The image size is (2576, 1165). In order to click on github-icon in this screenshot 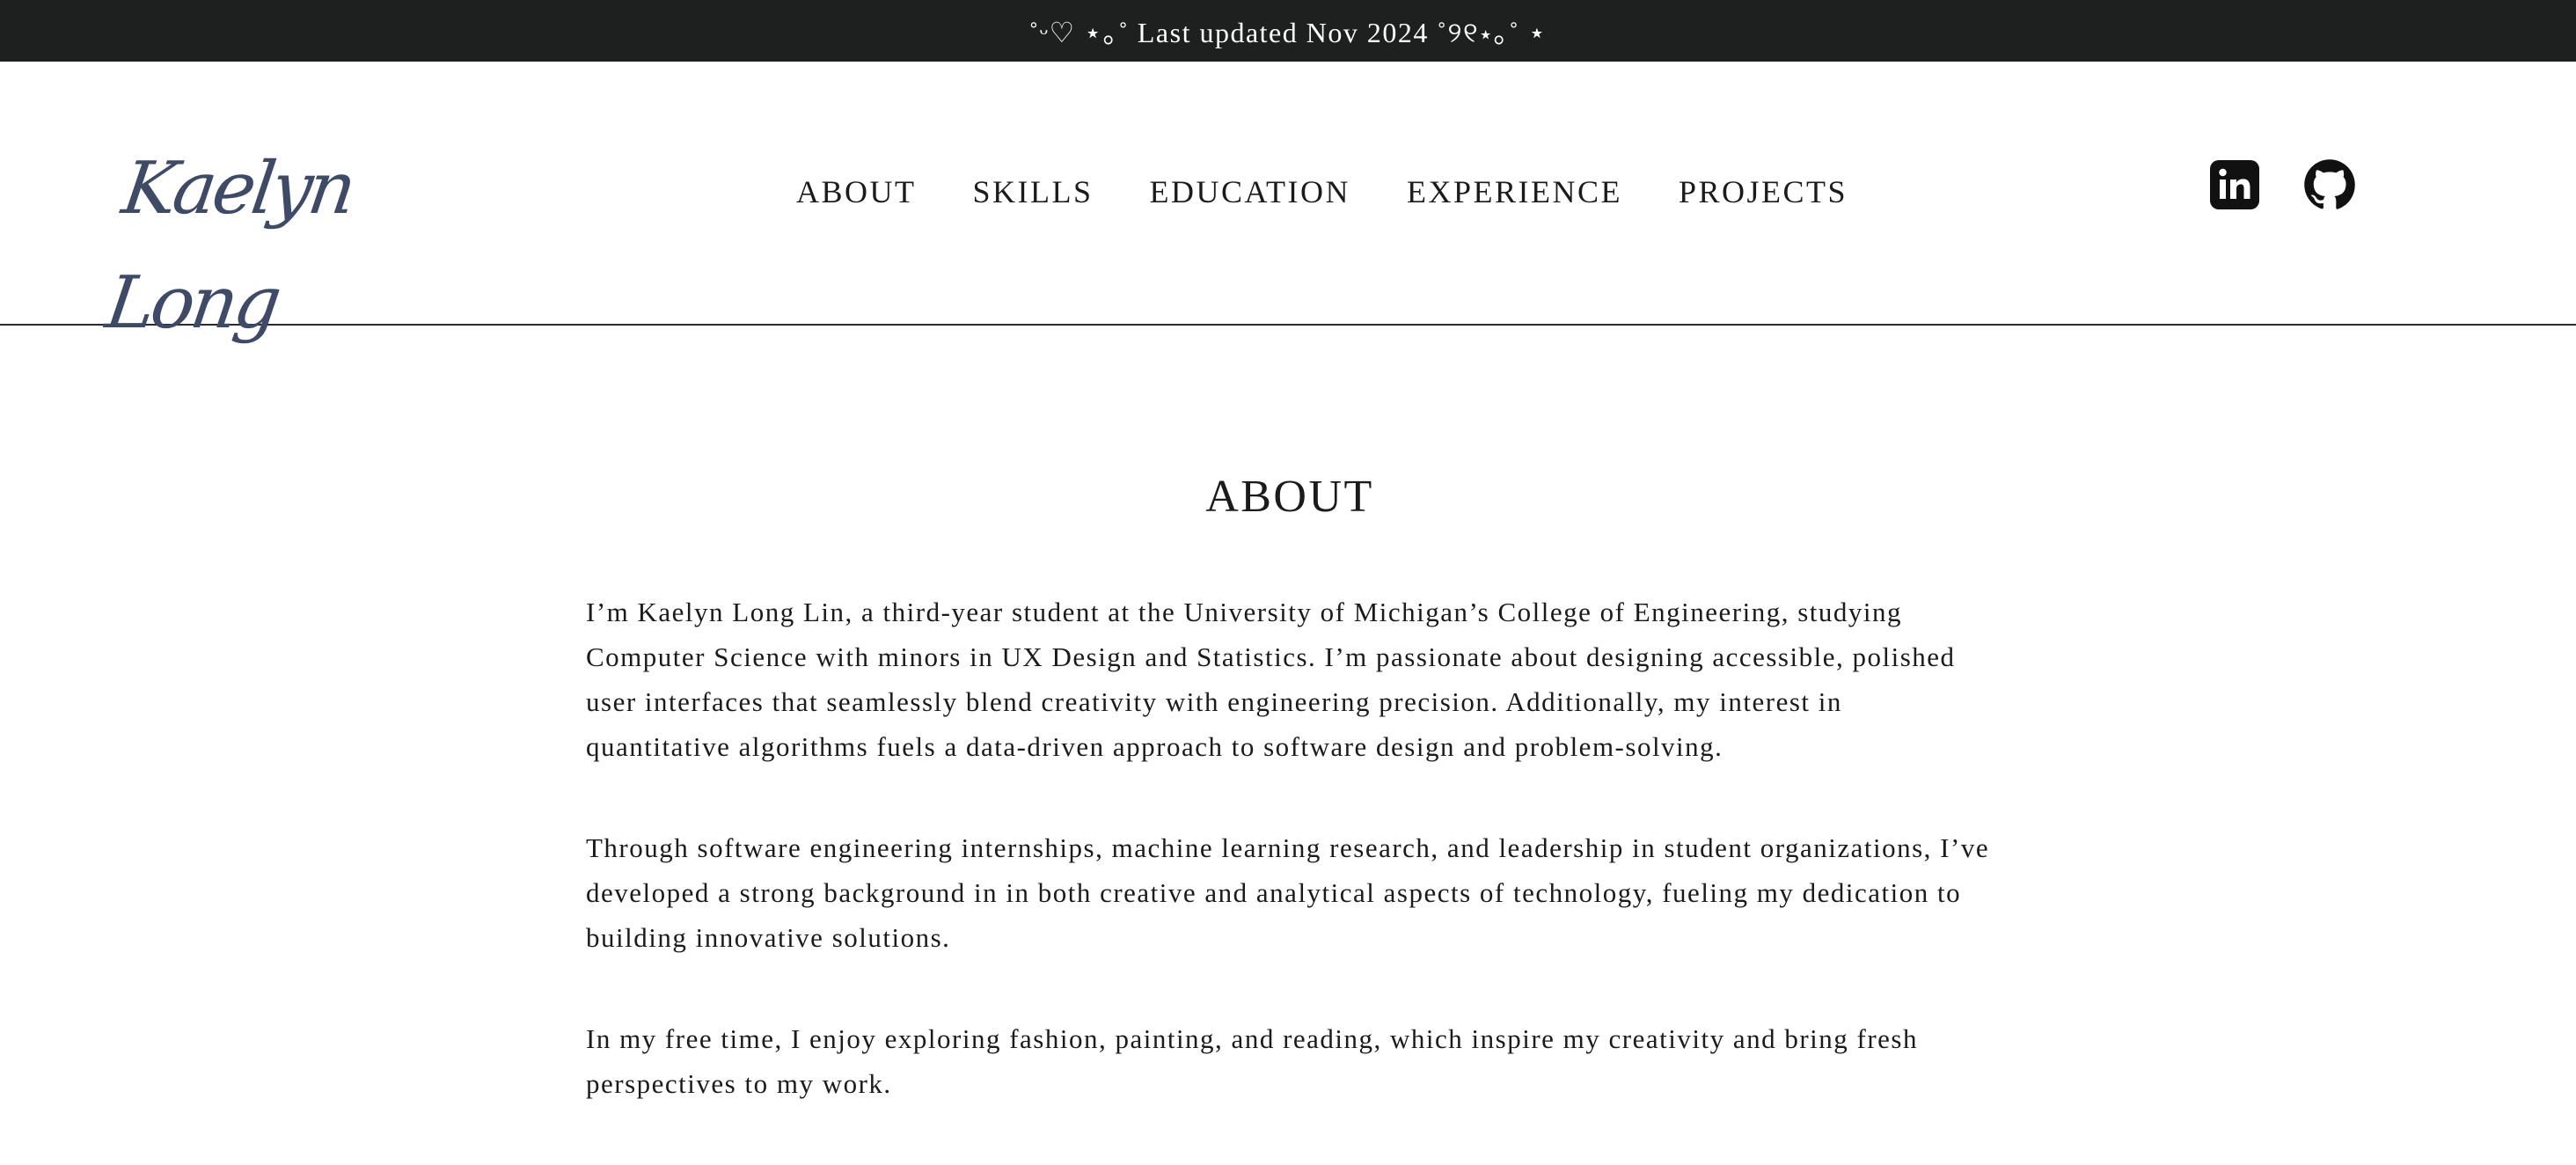, I will do `click(2329, 184)`.